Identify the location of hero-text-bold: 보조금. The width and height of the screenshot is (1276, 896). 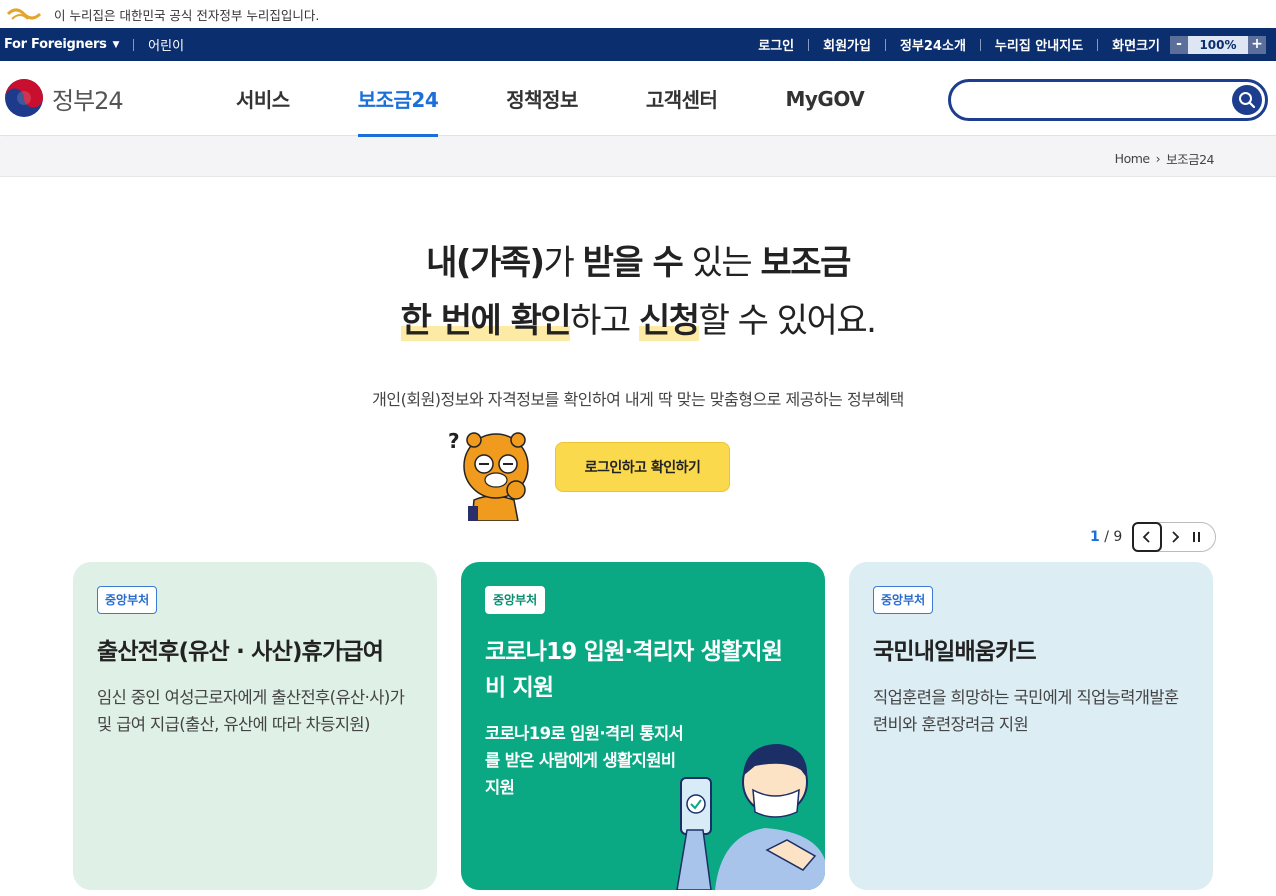
(806, 263).